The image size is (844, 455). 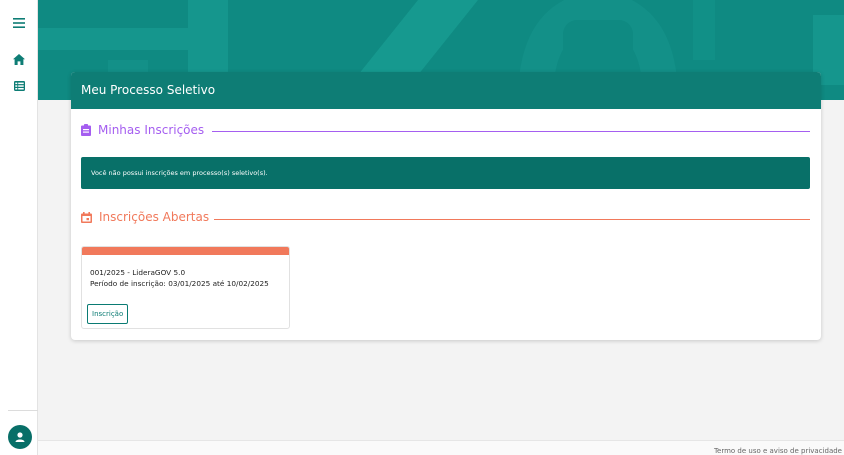 I want to click on clipboard-icon, so click(x=86, y=130).